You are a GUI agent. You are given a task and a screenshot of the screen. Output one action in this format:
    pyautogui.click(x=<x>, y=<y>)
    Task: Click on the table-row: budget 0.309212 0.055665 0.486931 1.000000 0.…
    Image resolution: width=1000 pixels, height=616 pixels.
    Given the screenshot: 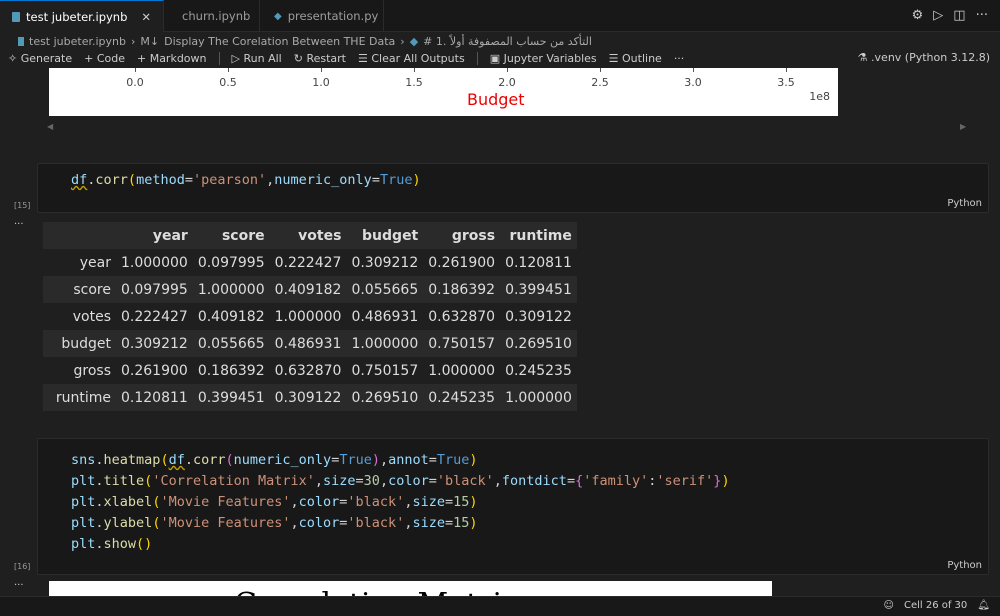 What is the action you would take?
    pyautogui.click(x=310, y=343)
    